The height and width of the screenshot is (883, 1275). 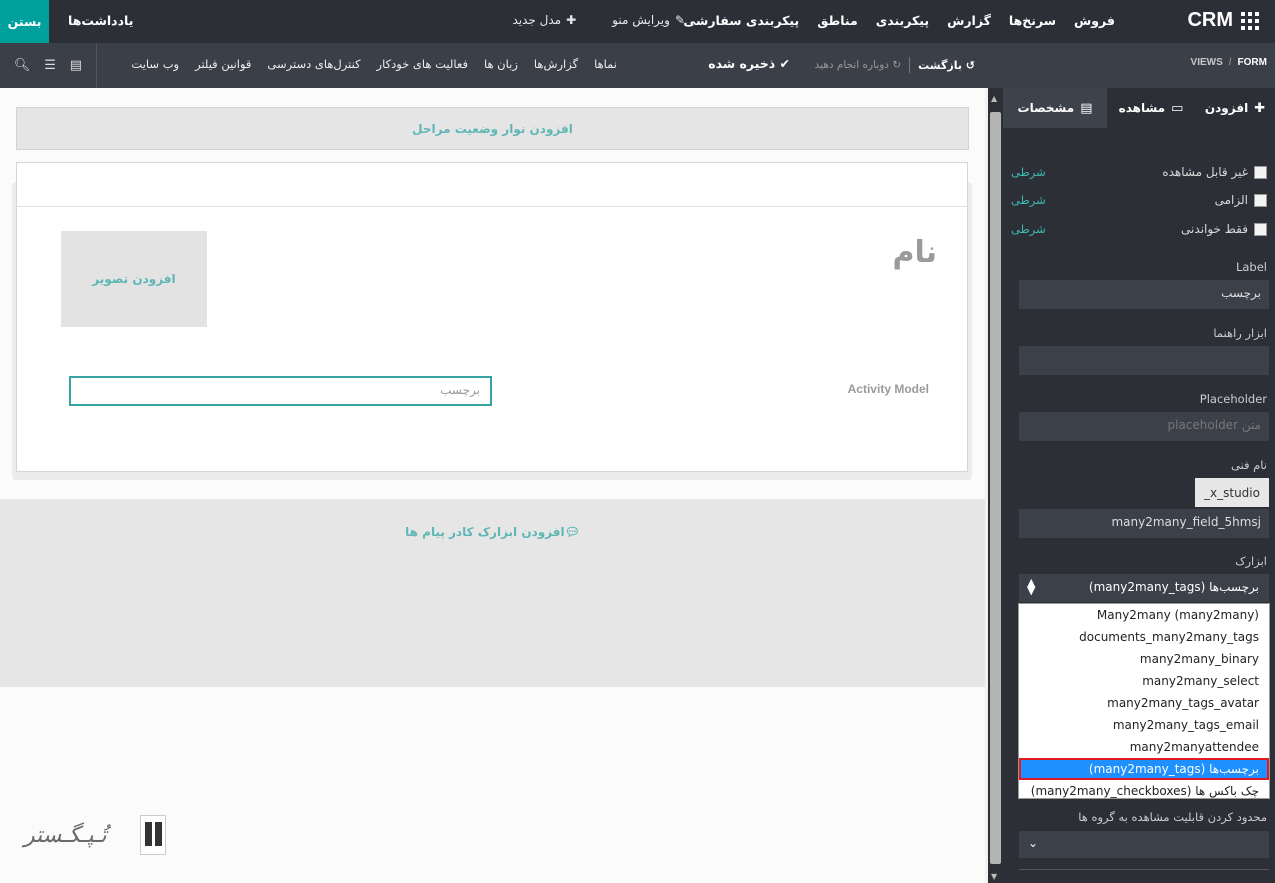 What do you see at coordinates (1144, 844) in the screenshot?
I see `restrict-groups-select: ⌄` at bounding box center [1144, 844].